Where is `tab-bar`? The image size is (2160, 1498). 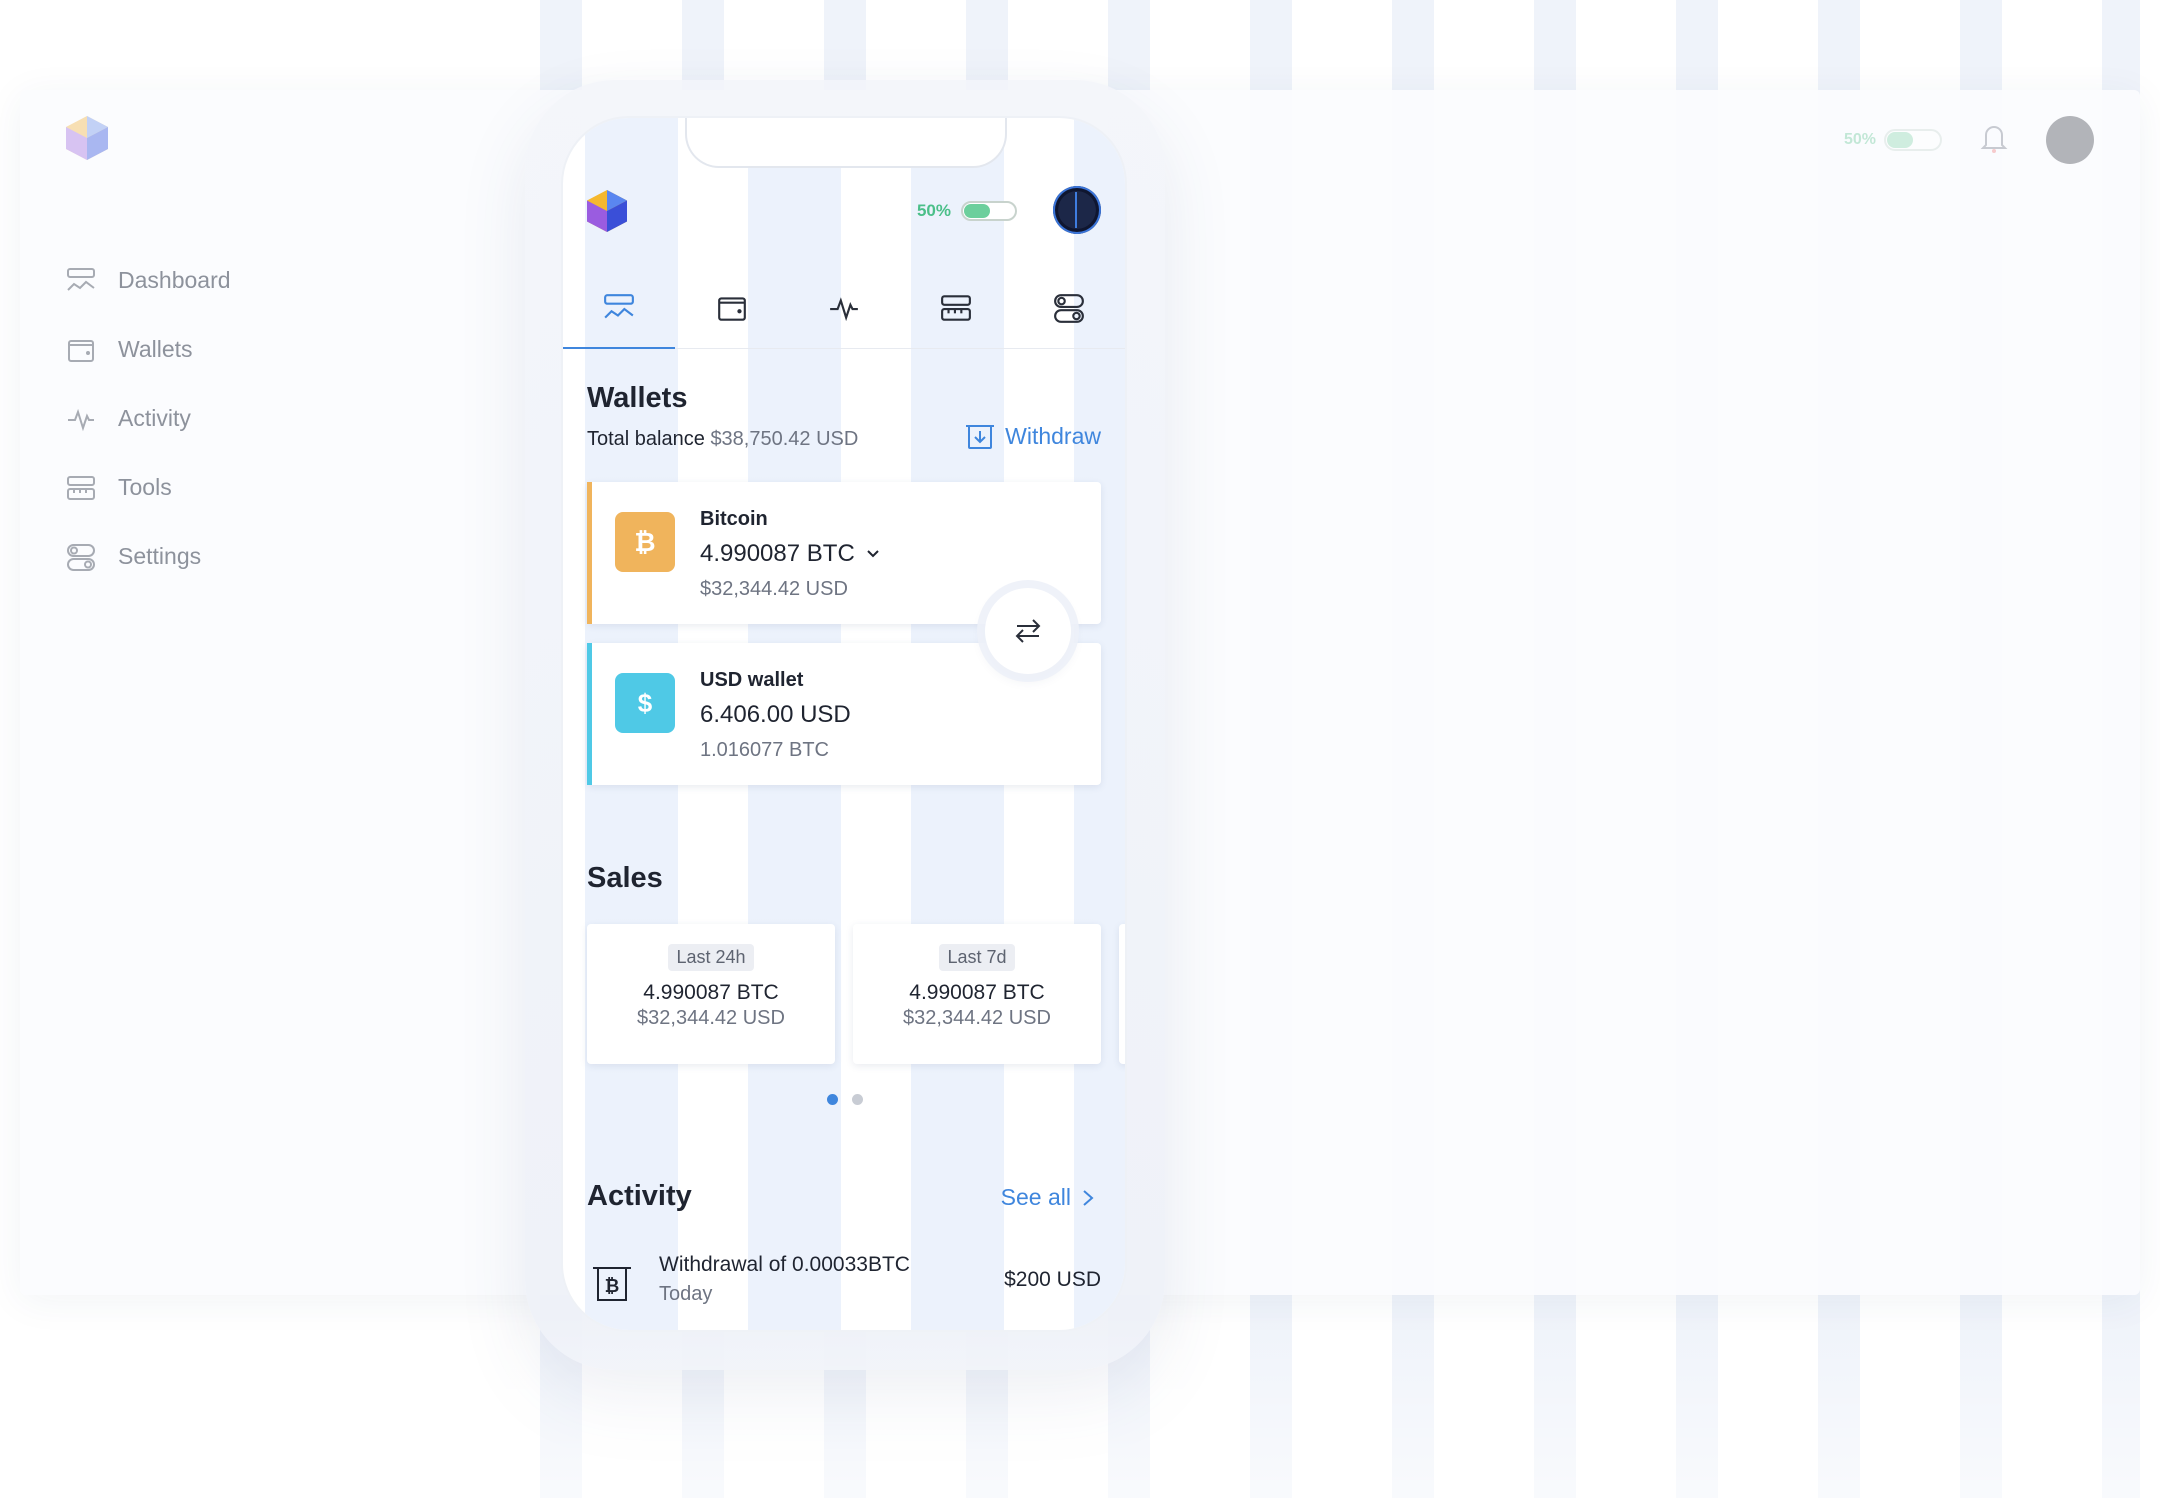
tab-bar is located at coordinates (844, 308).